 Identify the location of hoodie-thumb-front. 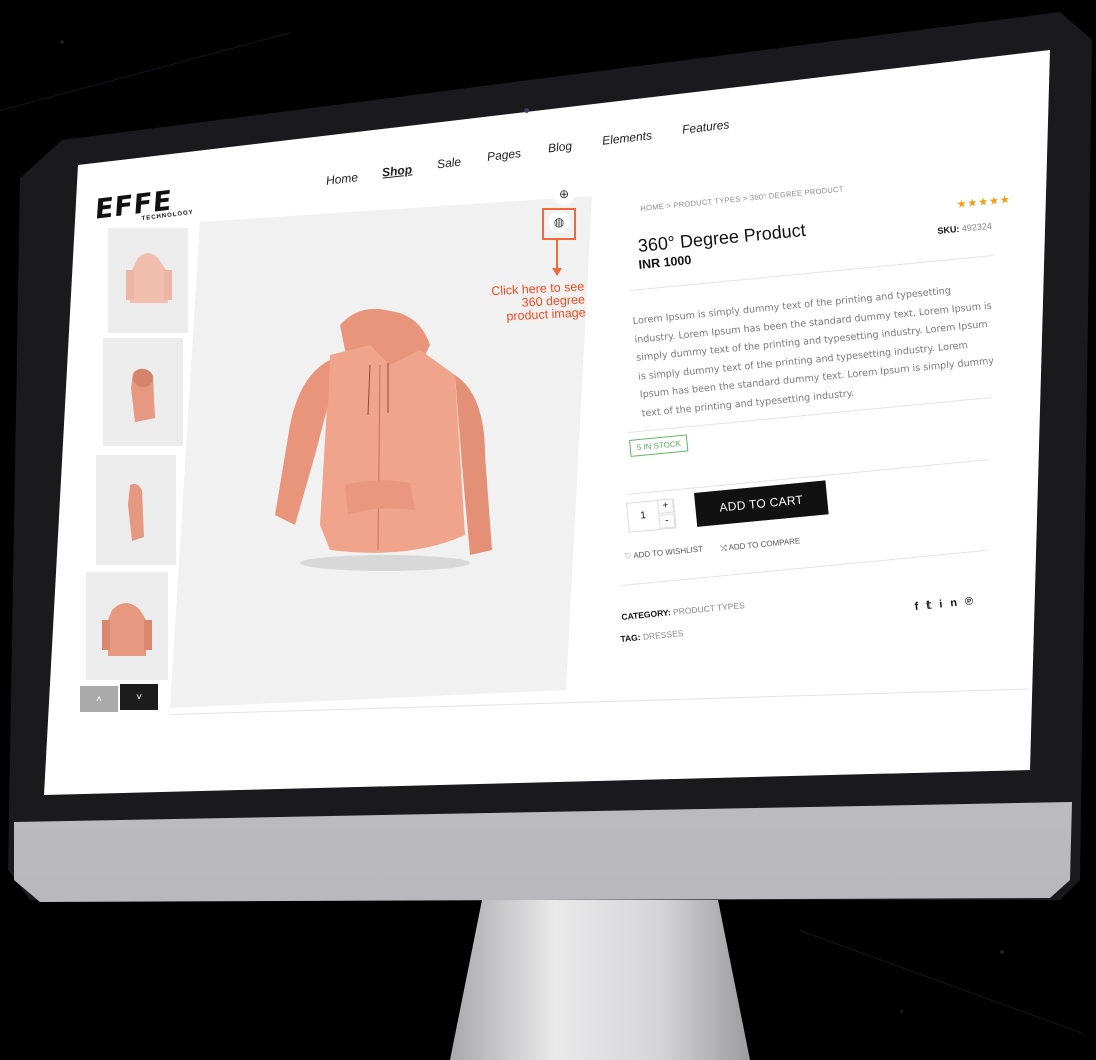
(149, 278).